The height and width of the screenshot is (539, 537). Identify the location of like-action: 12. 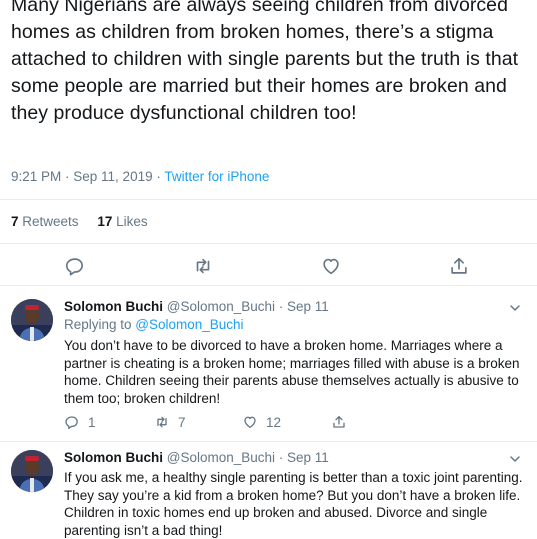
(261, 422).